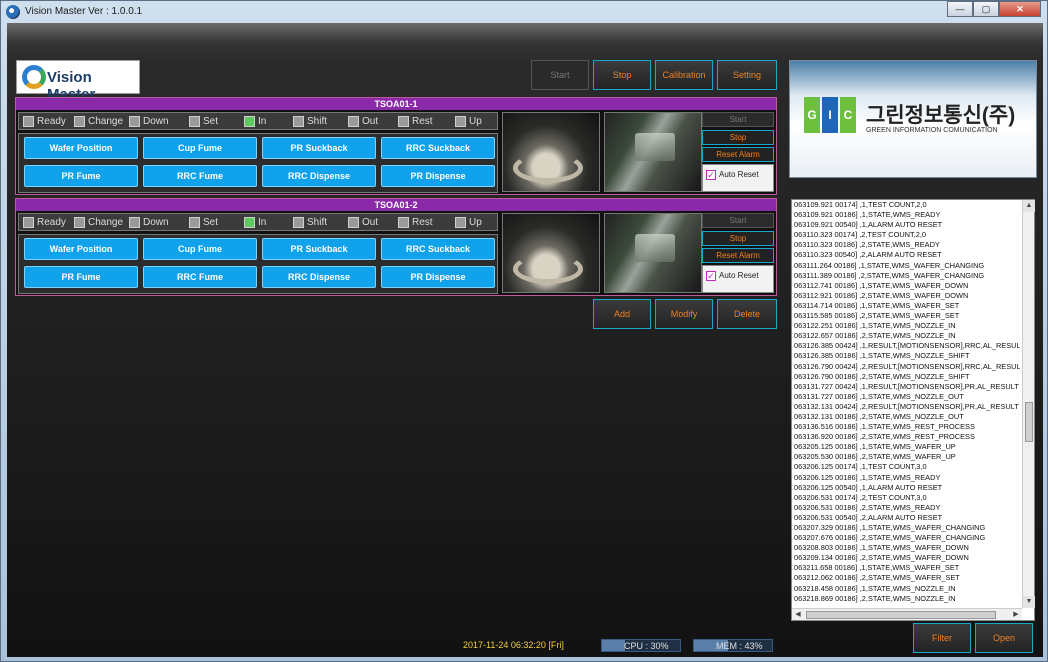 Image resolution: width=1048 pixels, height=662 pixels. What do you see at coordinates (798, 615) in the screenshot?
I see `scroll-left-icon: ◀` at bounding box center [798, 615].